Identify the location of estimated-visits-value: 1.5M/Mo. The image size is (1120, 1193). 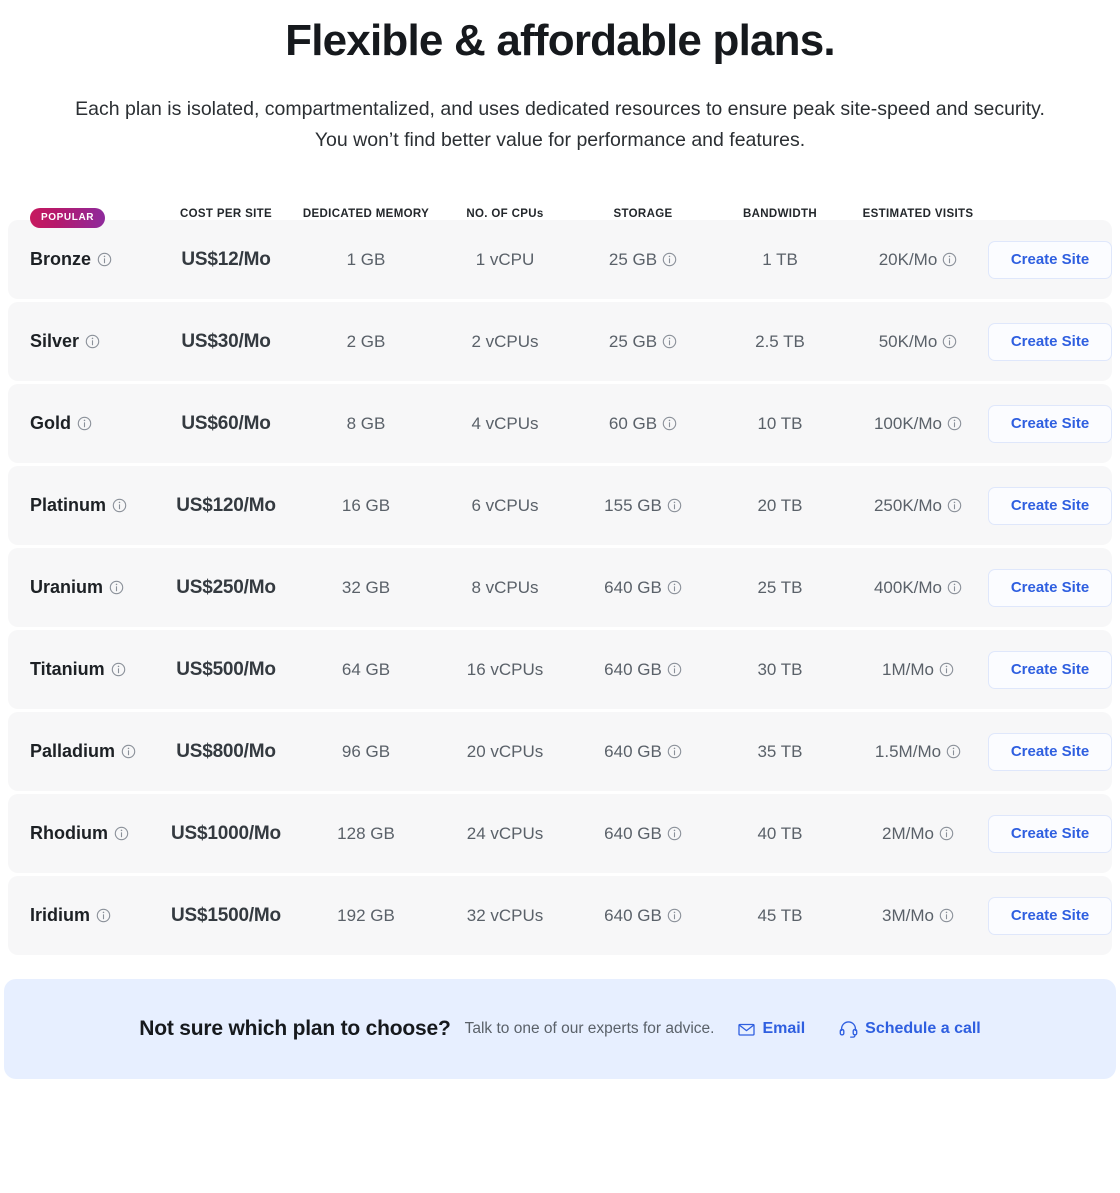
(908, 751).